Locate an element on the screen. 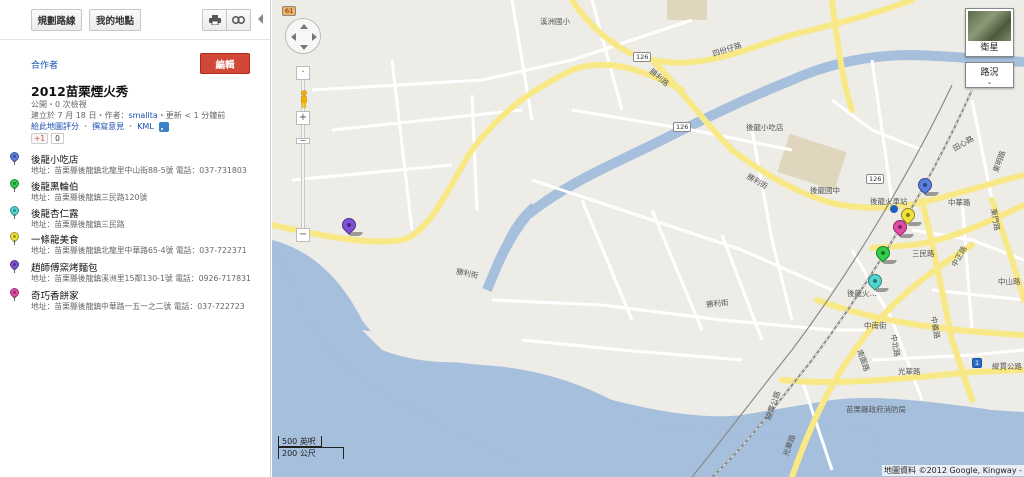  rss-icon is located at coordinates (164, 126).